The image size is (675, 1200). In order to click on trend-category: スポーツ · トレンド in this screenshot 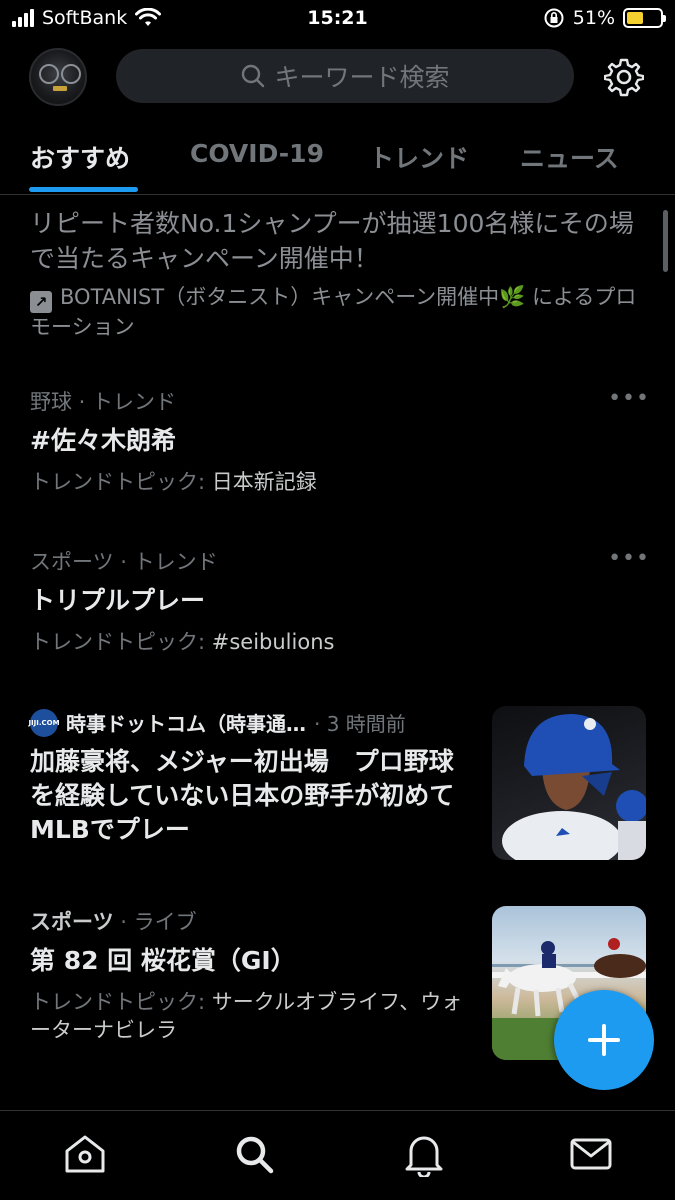, I will do `click(124, 562)`.